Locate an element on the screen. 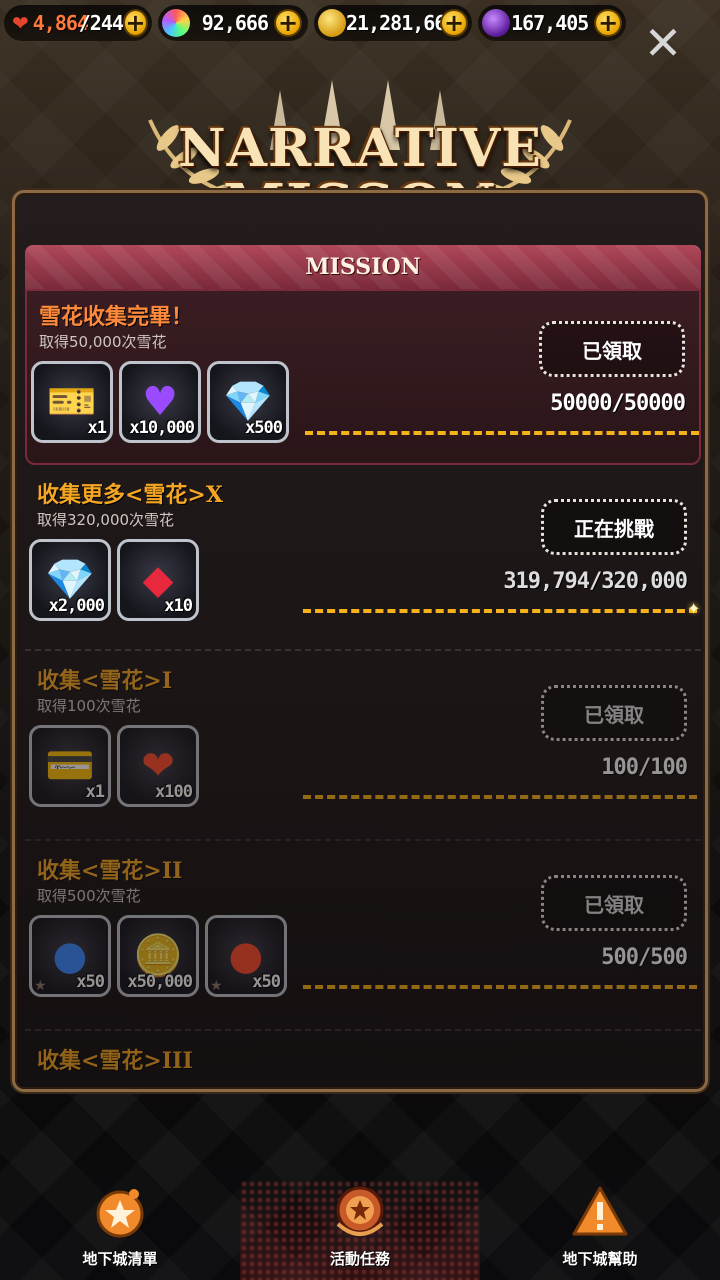 This screenshot has width=720, height=1280. nav-label: 活動任務 is located at coordinates (359, 1259).